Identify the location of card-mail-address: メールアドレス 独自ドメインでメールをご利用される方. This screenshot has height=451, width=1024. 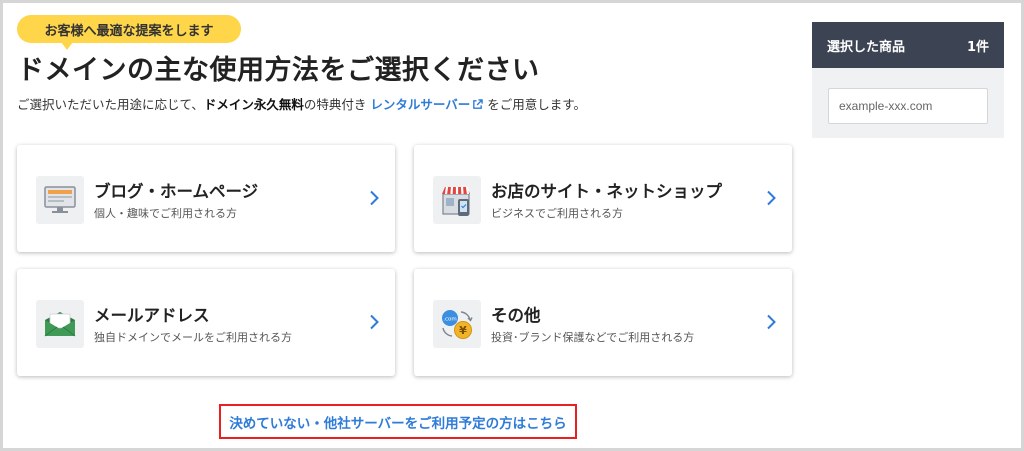
(206, 322).